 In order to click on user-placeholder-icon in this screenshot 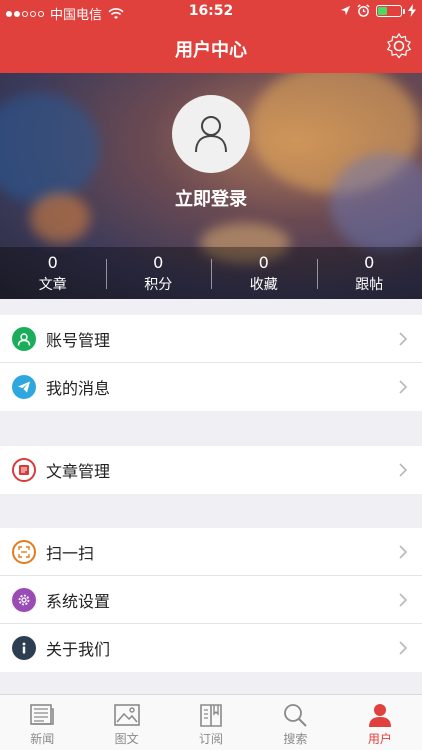, I will do `click(211, 134)`.